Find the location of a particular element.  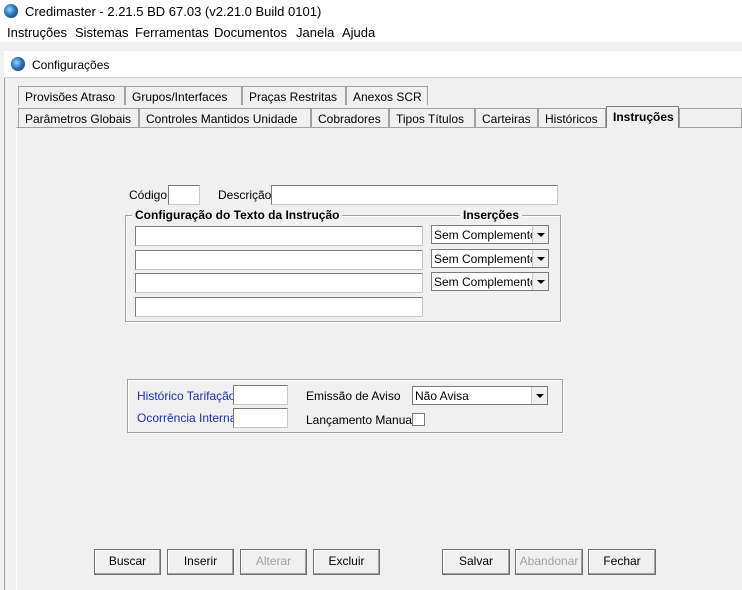

descricao-label: Descrição is located at coordinates (245, 195).